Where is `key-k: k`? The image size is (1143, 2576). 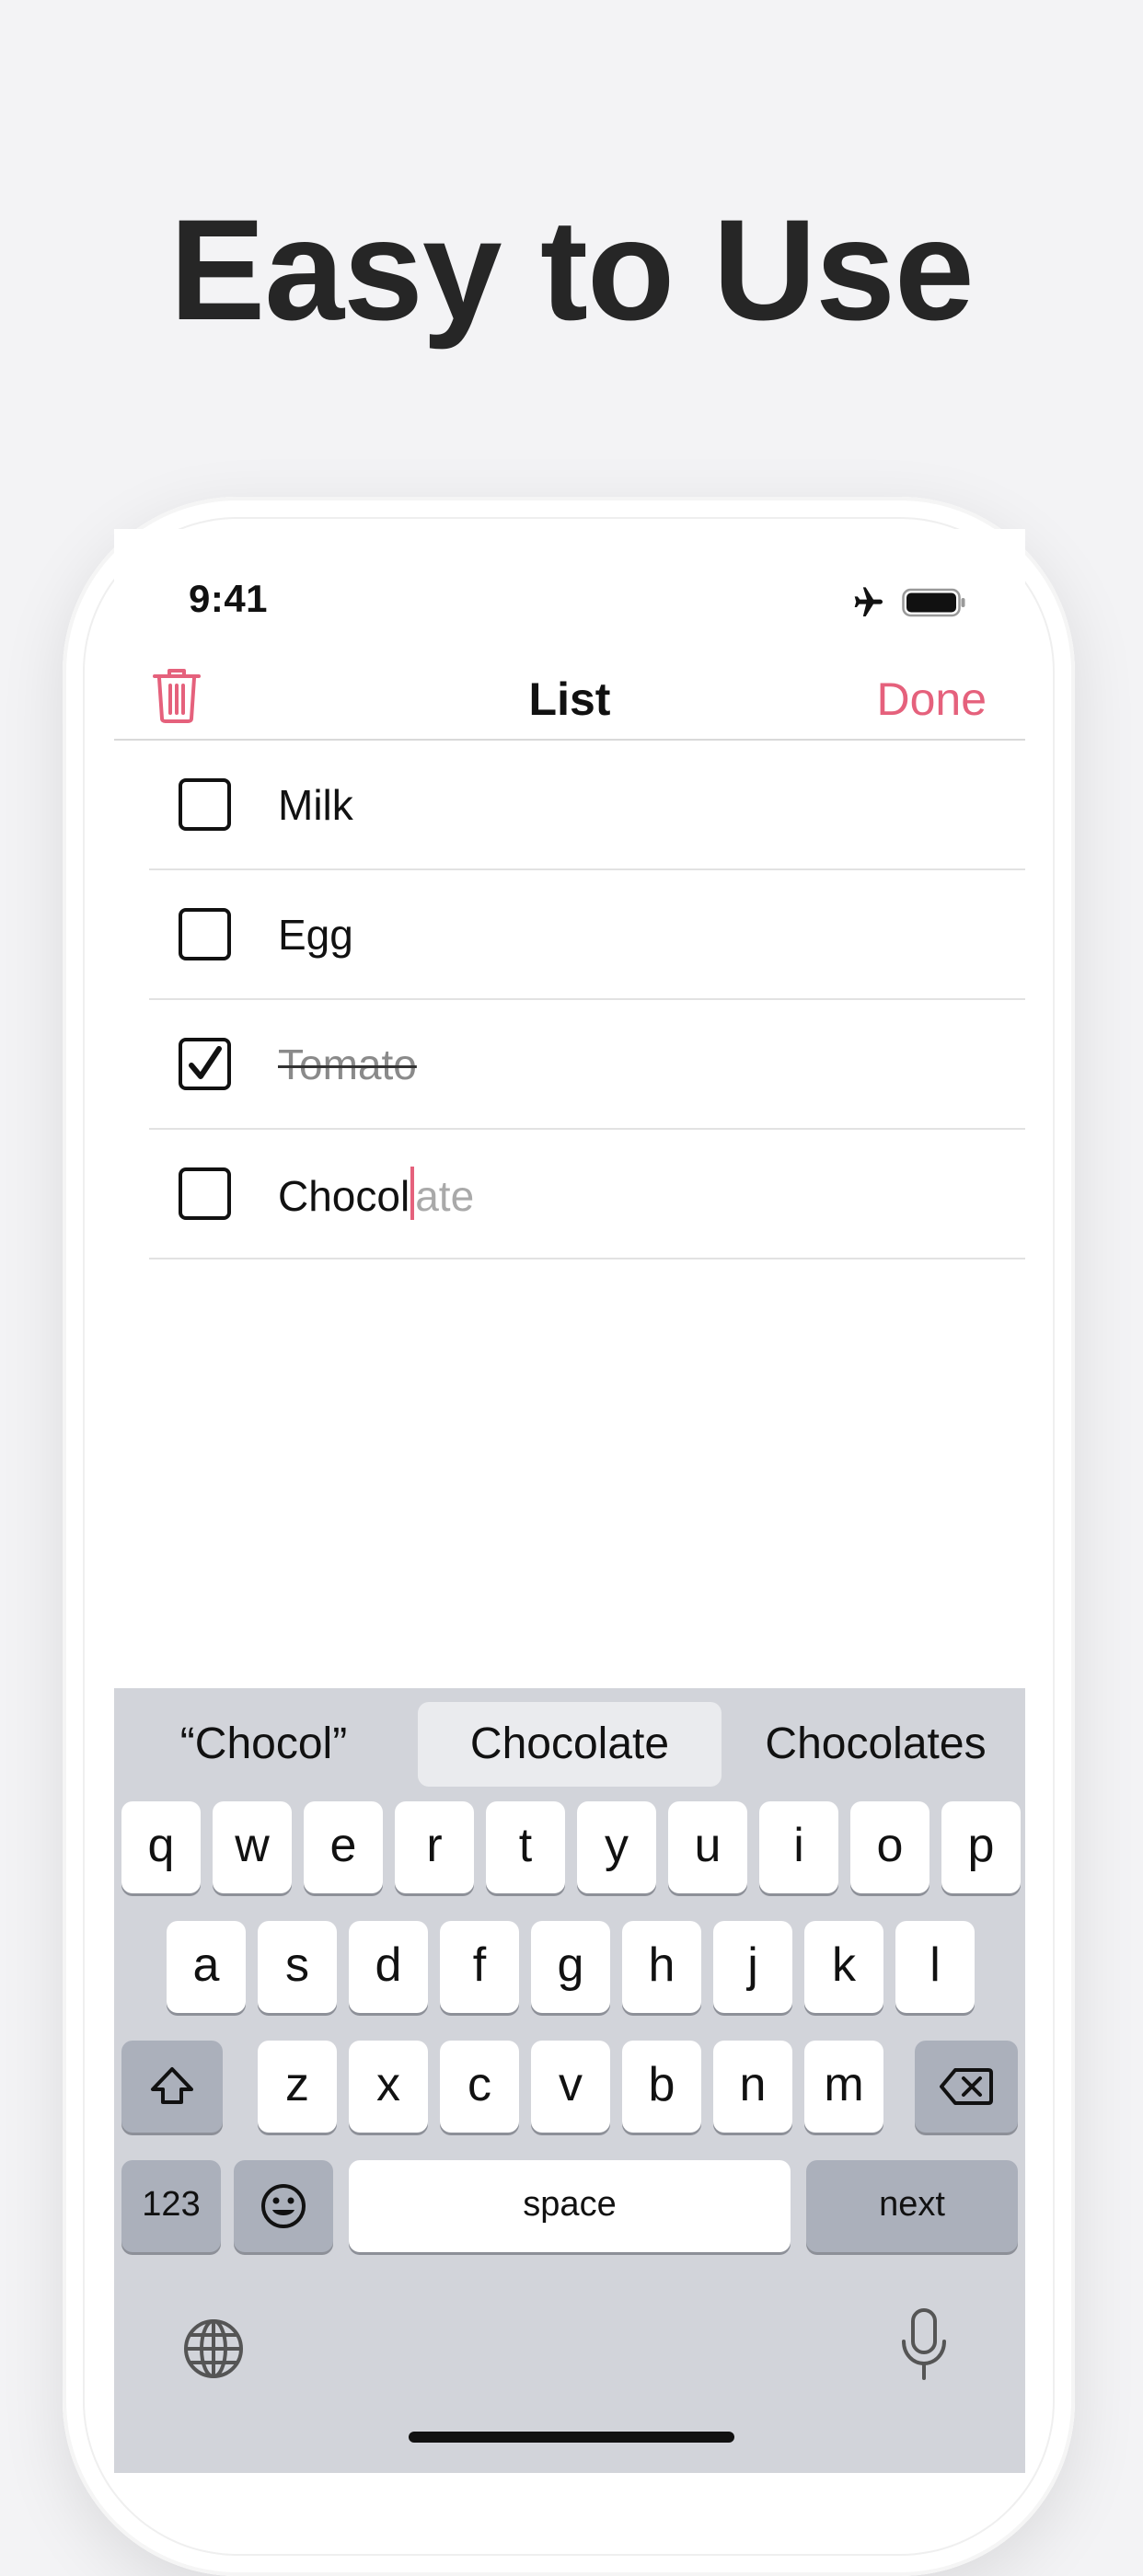 key-k: k is located at coordinates (844, 1967).